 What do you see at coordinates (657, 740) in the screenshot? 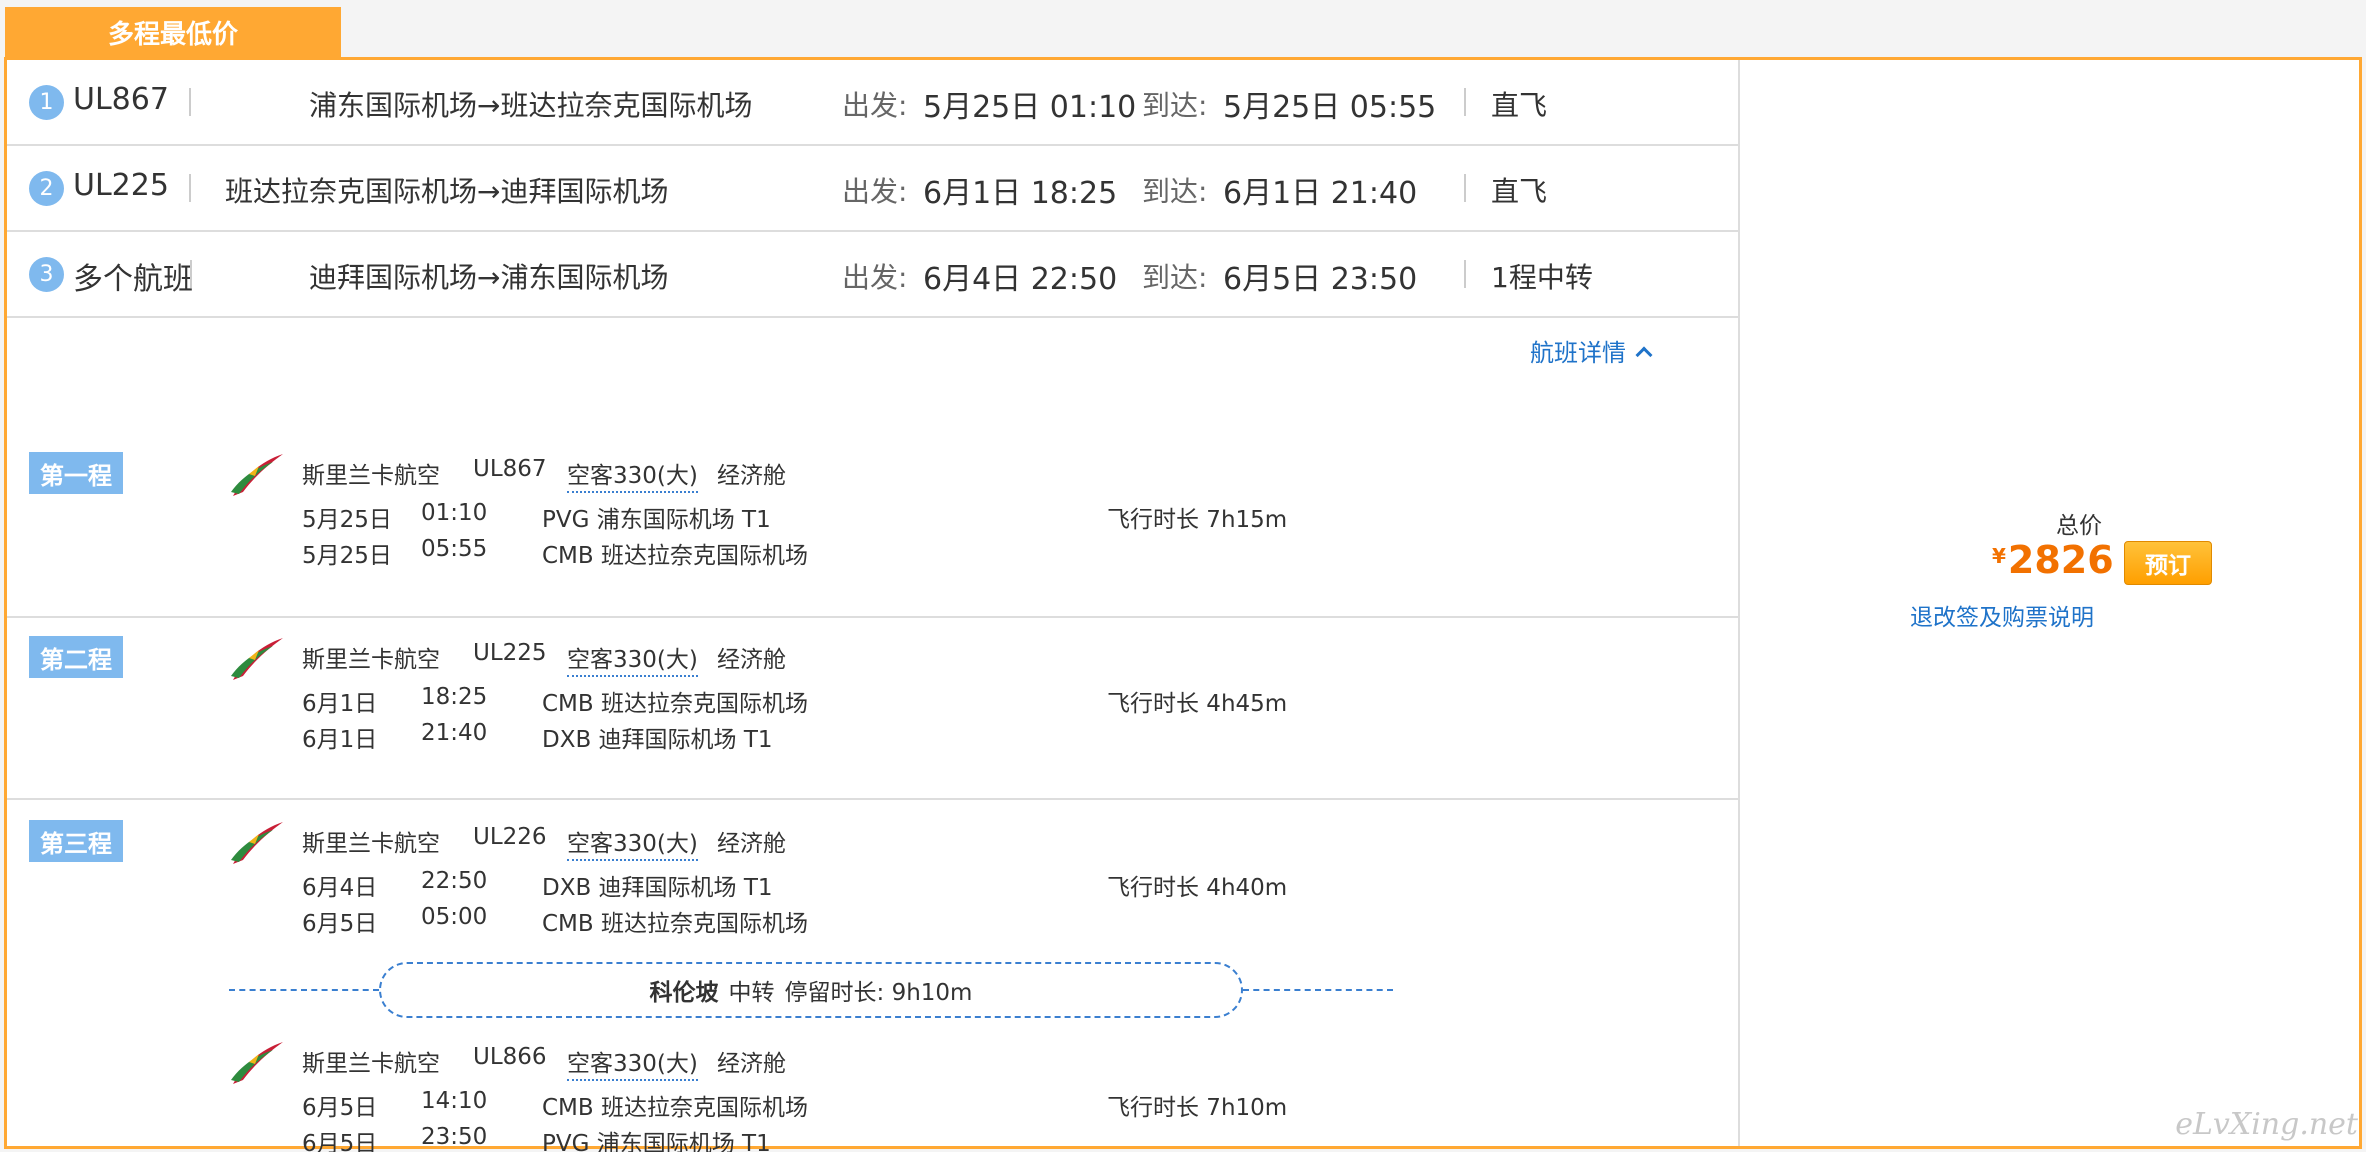
I see `arrival-airport: DXB 迪拜国际机场 T1` at bounding box center [657, 740].